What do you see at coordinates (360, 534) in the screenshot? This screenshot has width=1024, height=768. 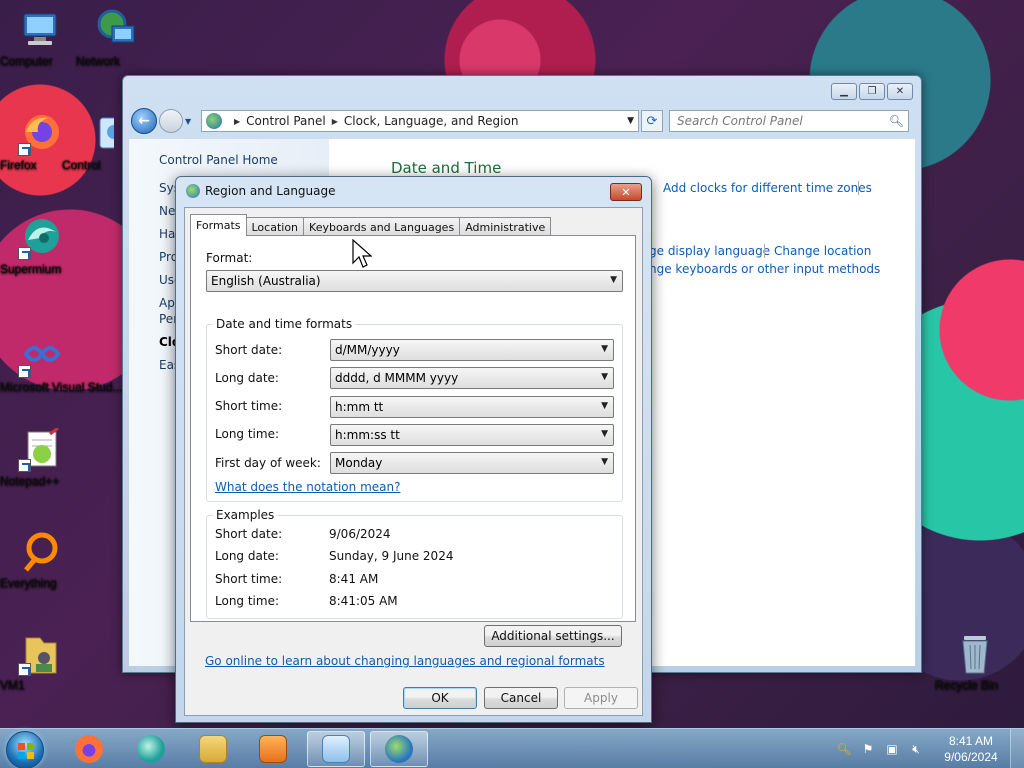 I see `example-short-date-value: 9/06/2024` at bounding box center [360, 534].